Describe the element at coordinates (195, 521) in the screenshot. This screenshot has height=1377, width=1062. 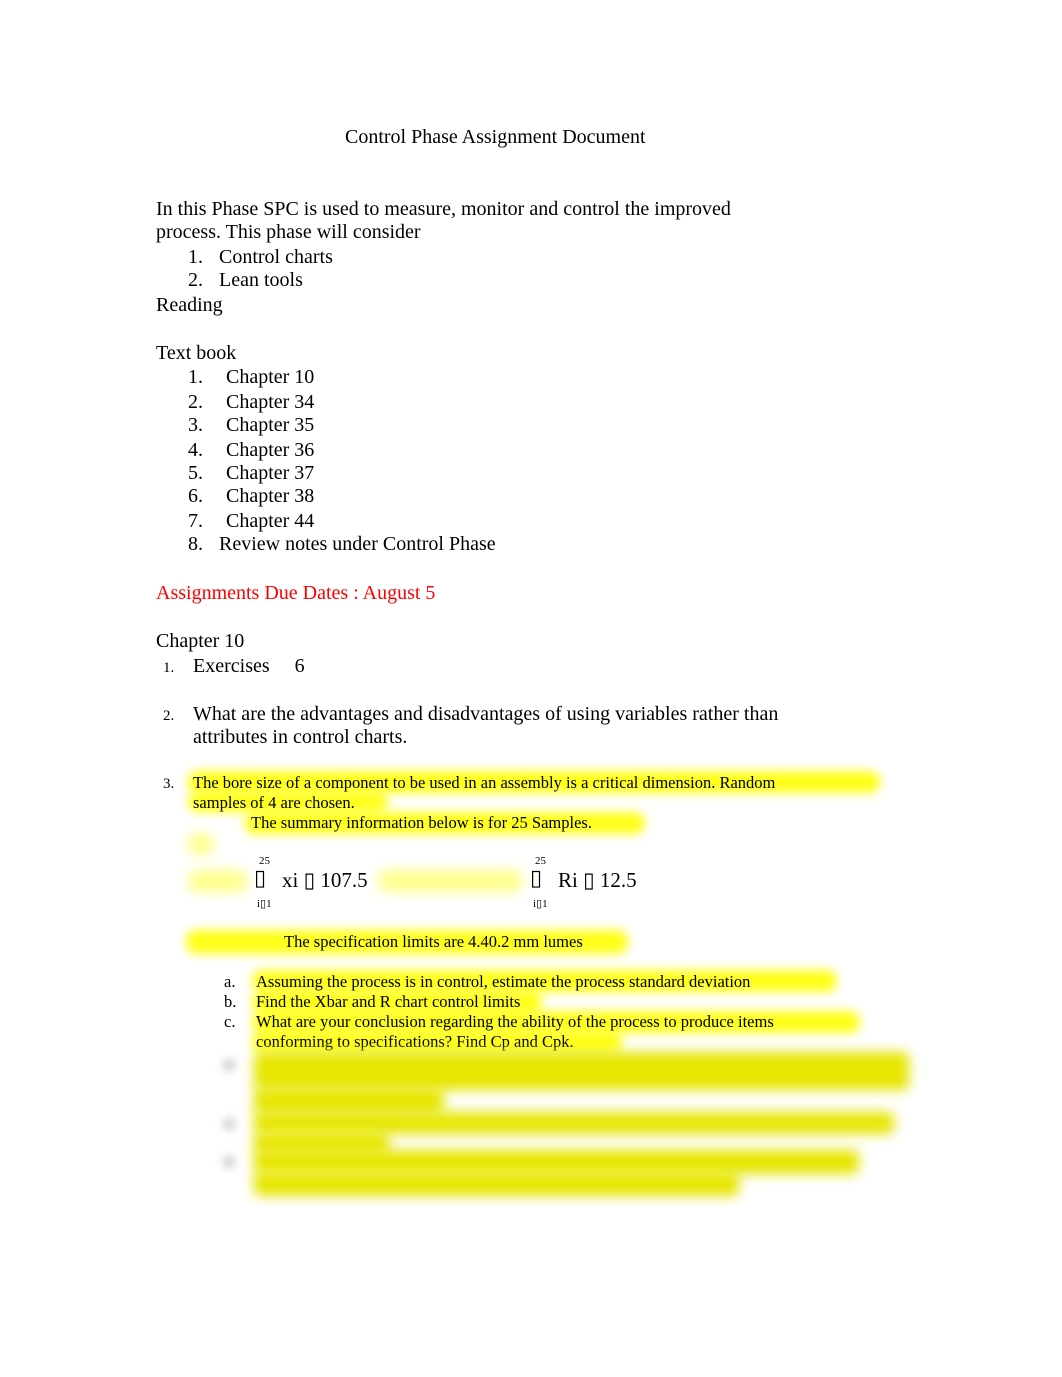
I see `chapter-number: 7.` at that location.